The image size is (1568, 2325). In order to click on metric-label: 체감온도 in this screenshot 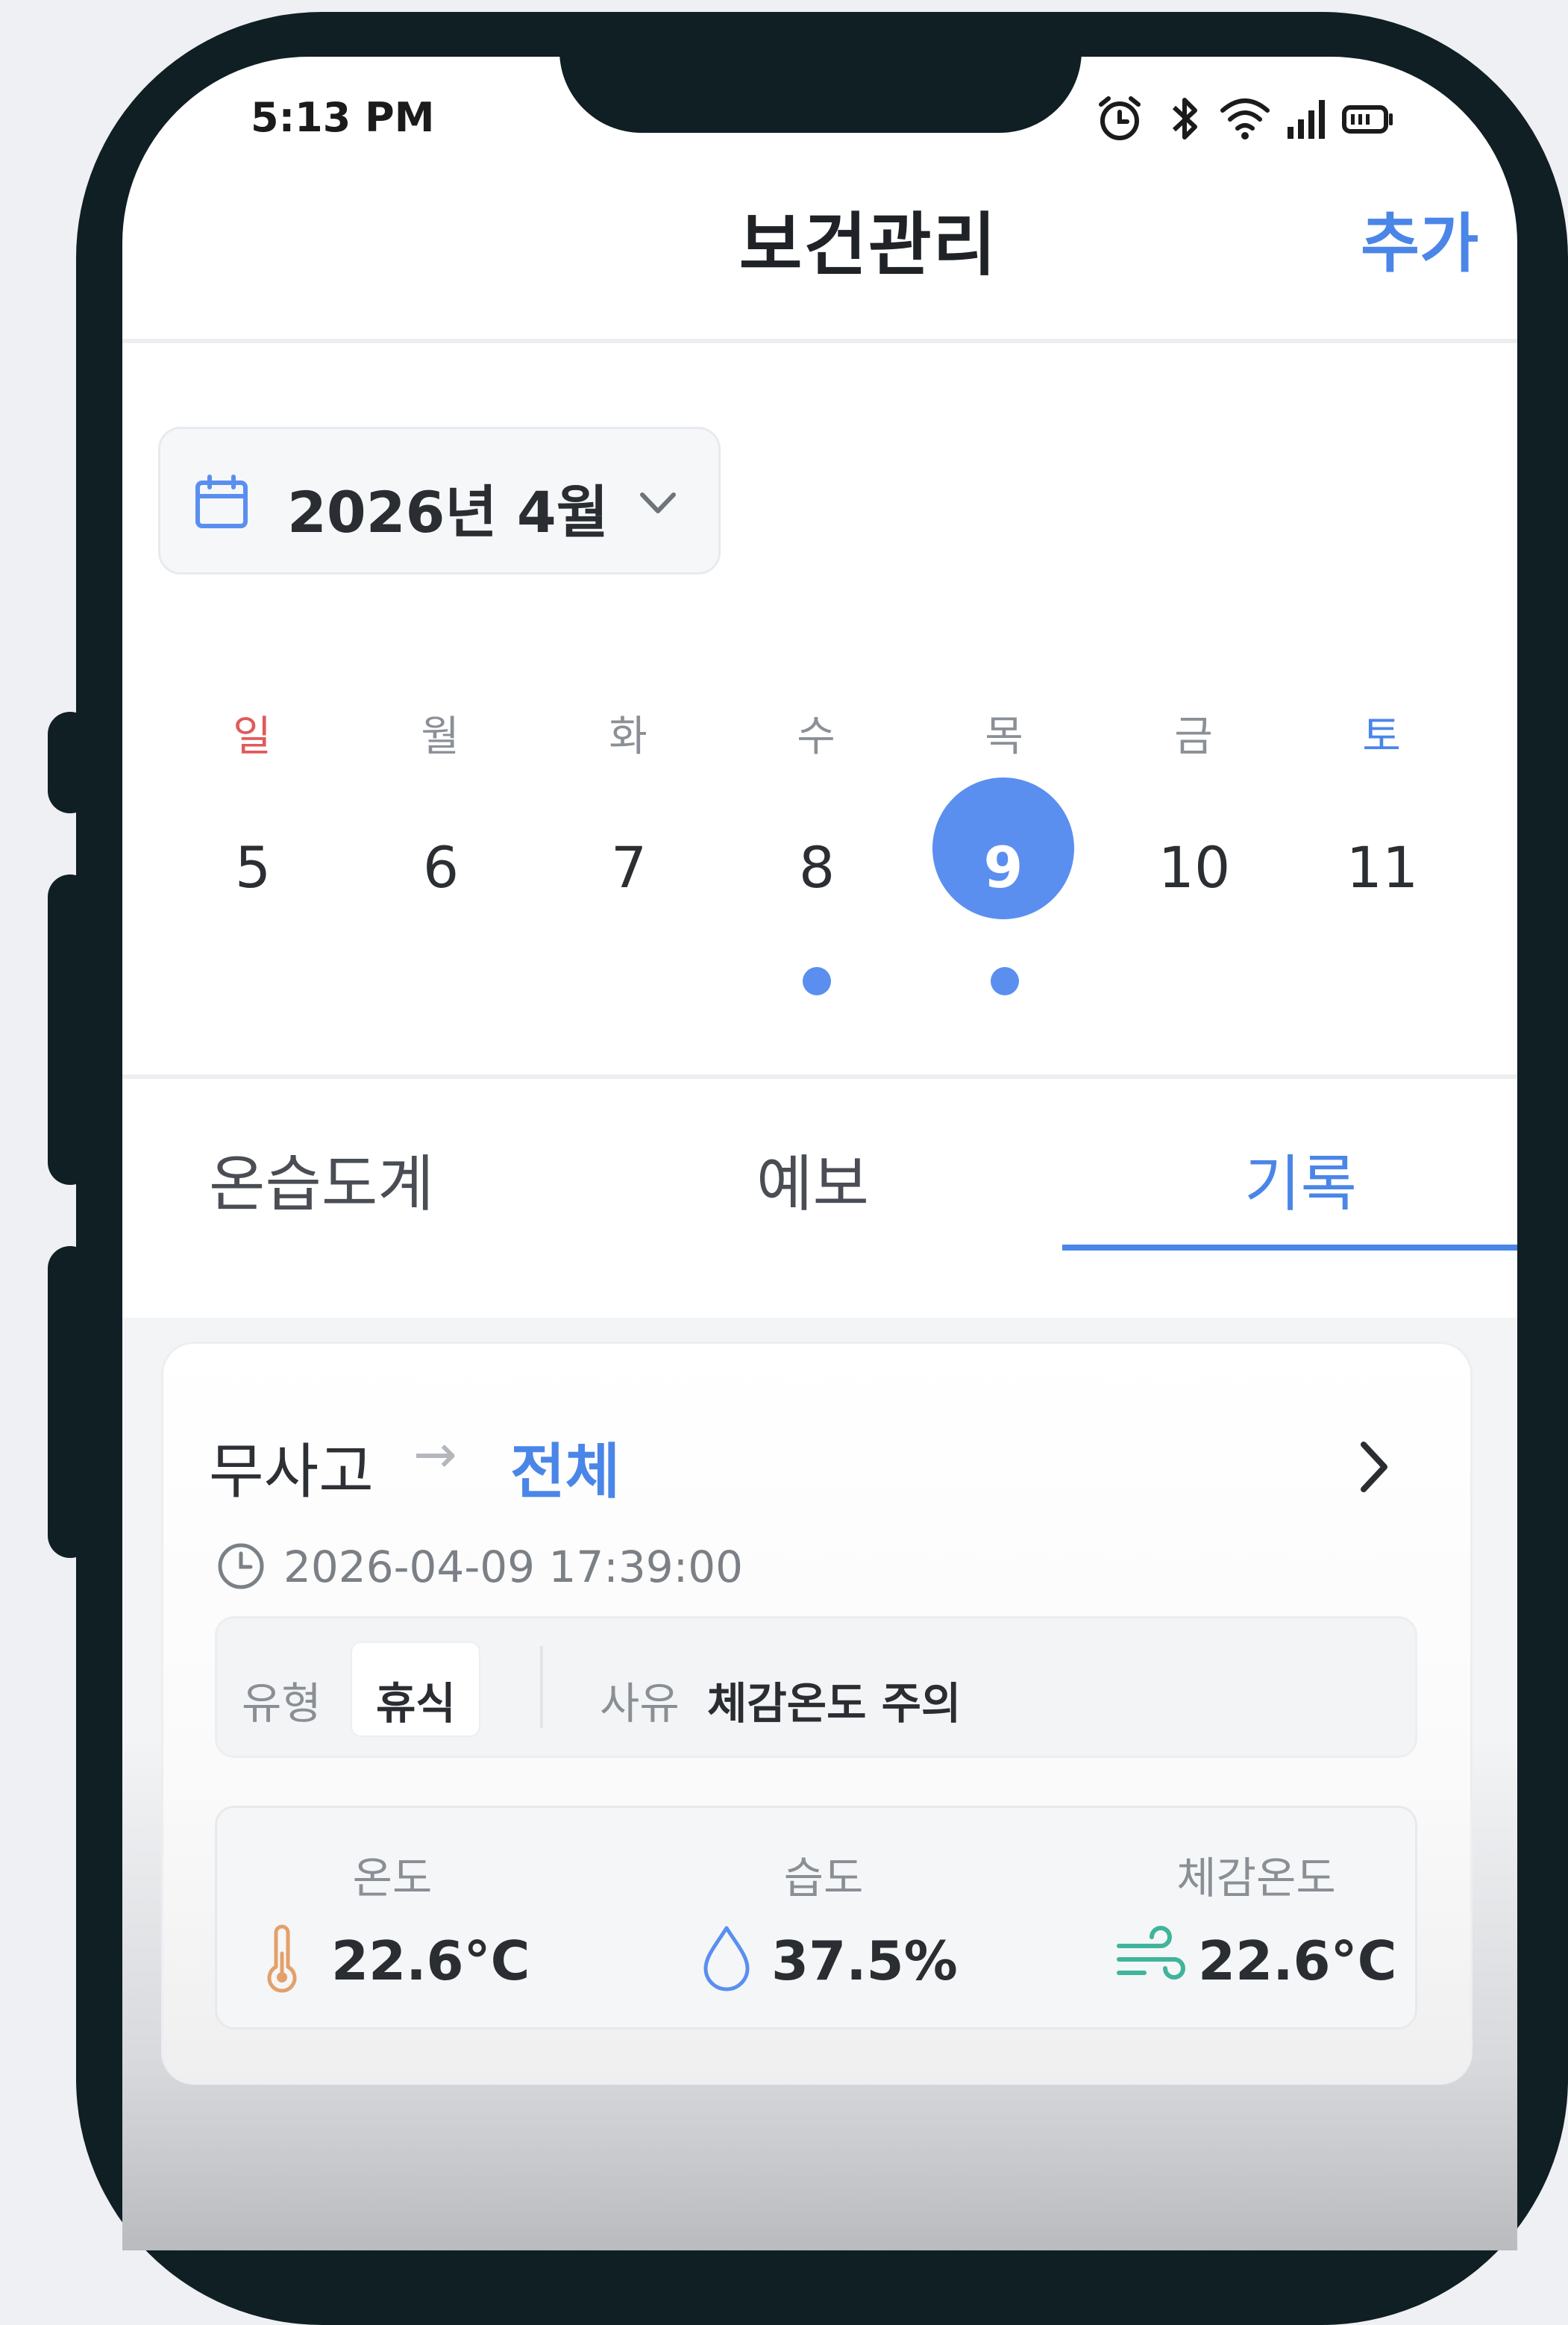, I will do `click(1256, 1878)`.